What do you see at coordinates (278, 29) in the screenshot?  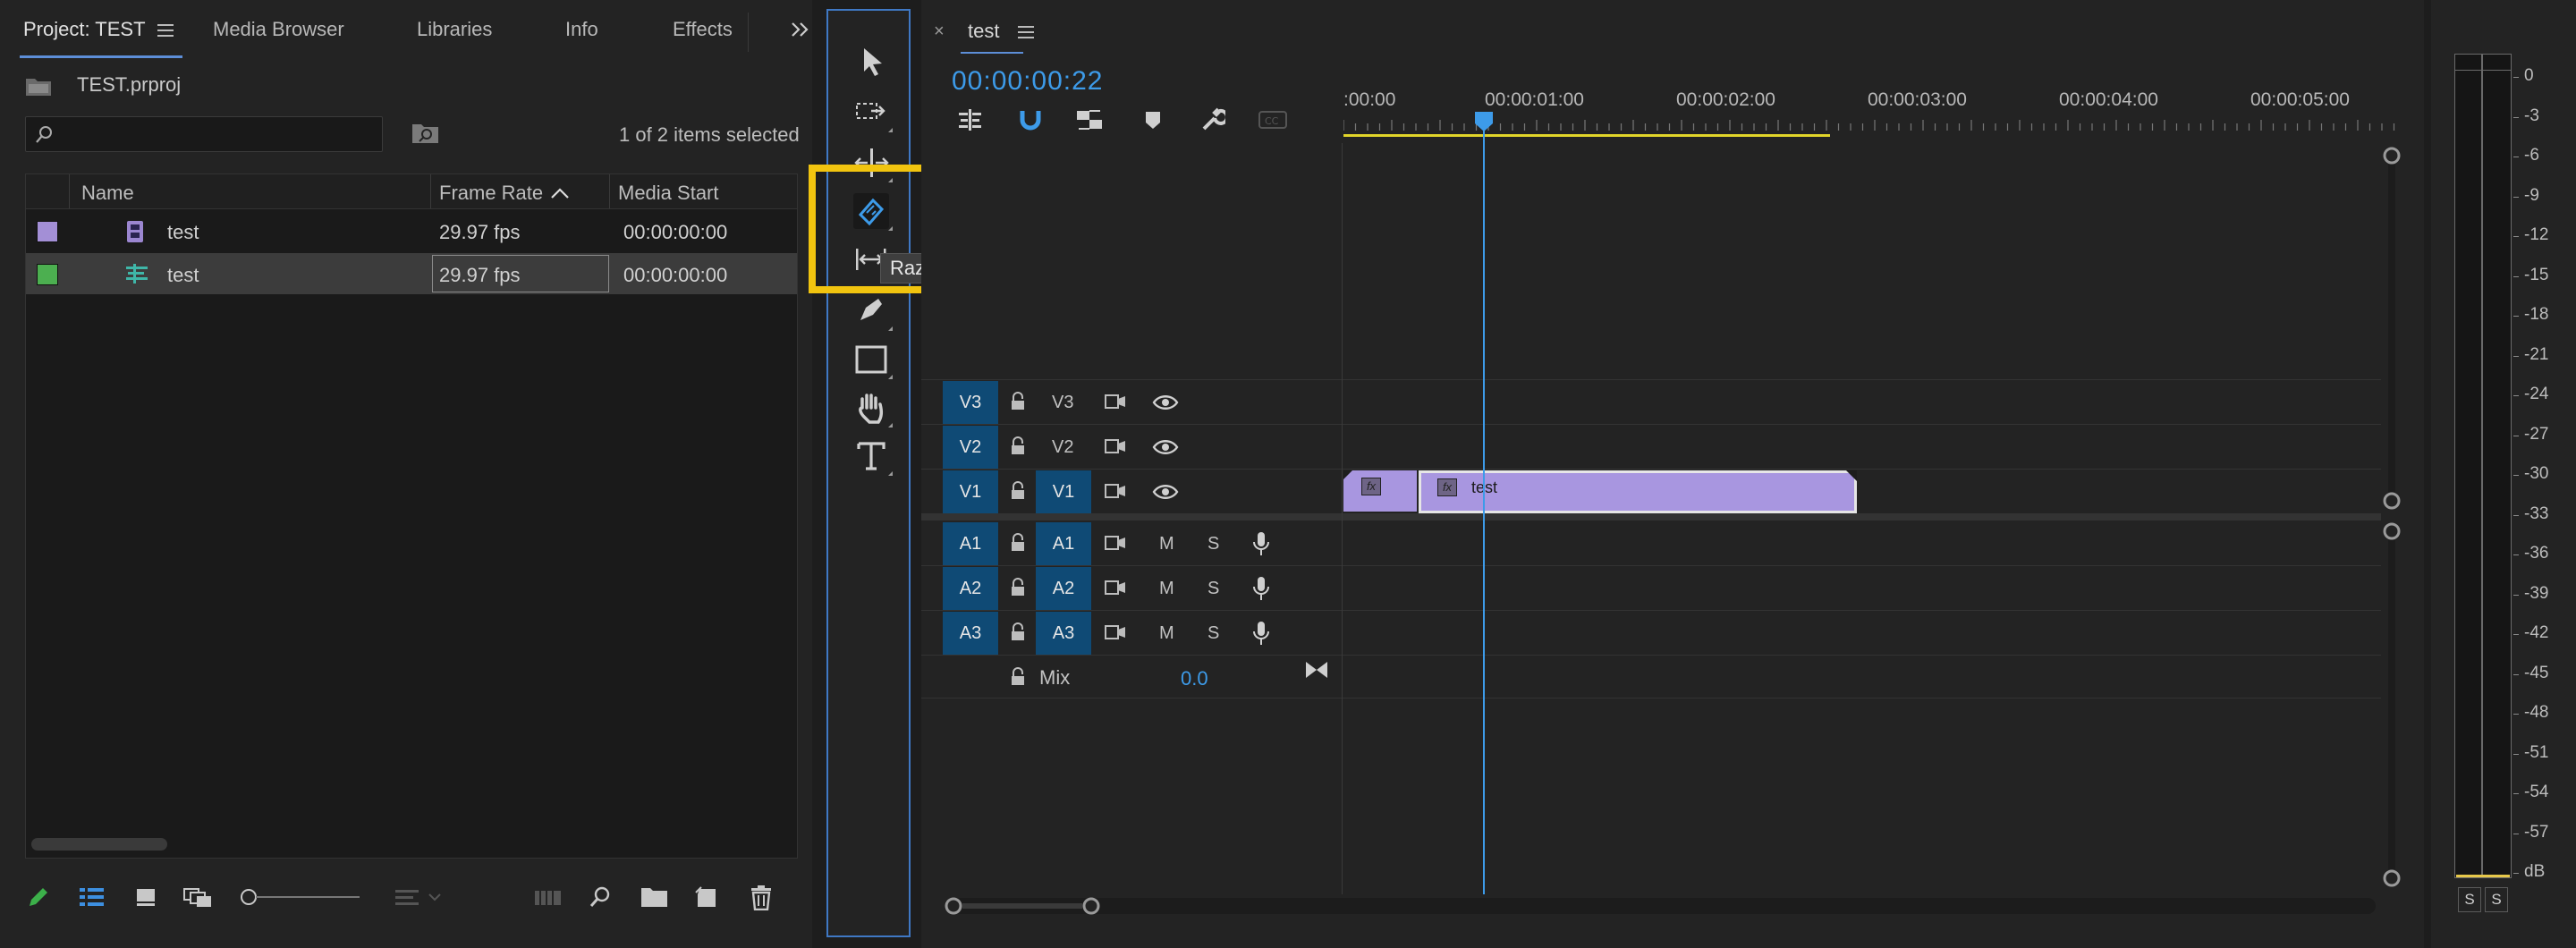 I see `tab-media-browser: Media Browser` at bounding box center [278, 29].